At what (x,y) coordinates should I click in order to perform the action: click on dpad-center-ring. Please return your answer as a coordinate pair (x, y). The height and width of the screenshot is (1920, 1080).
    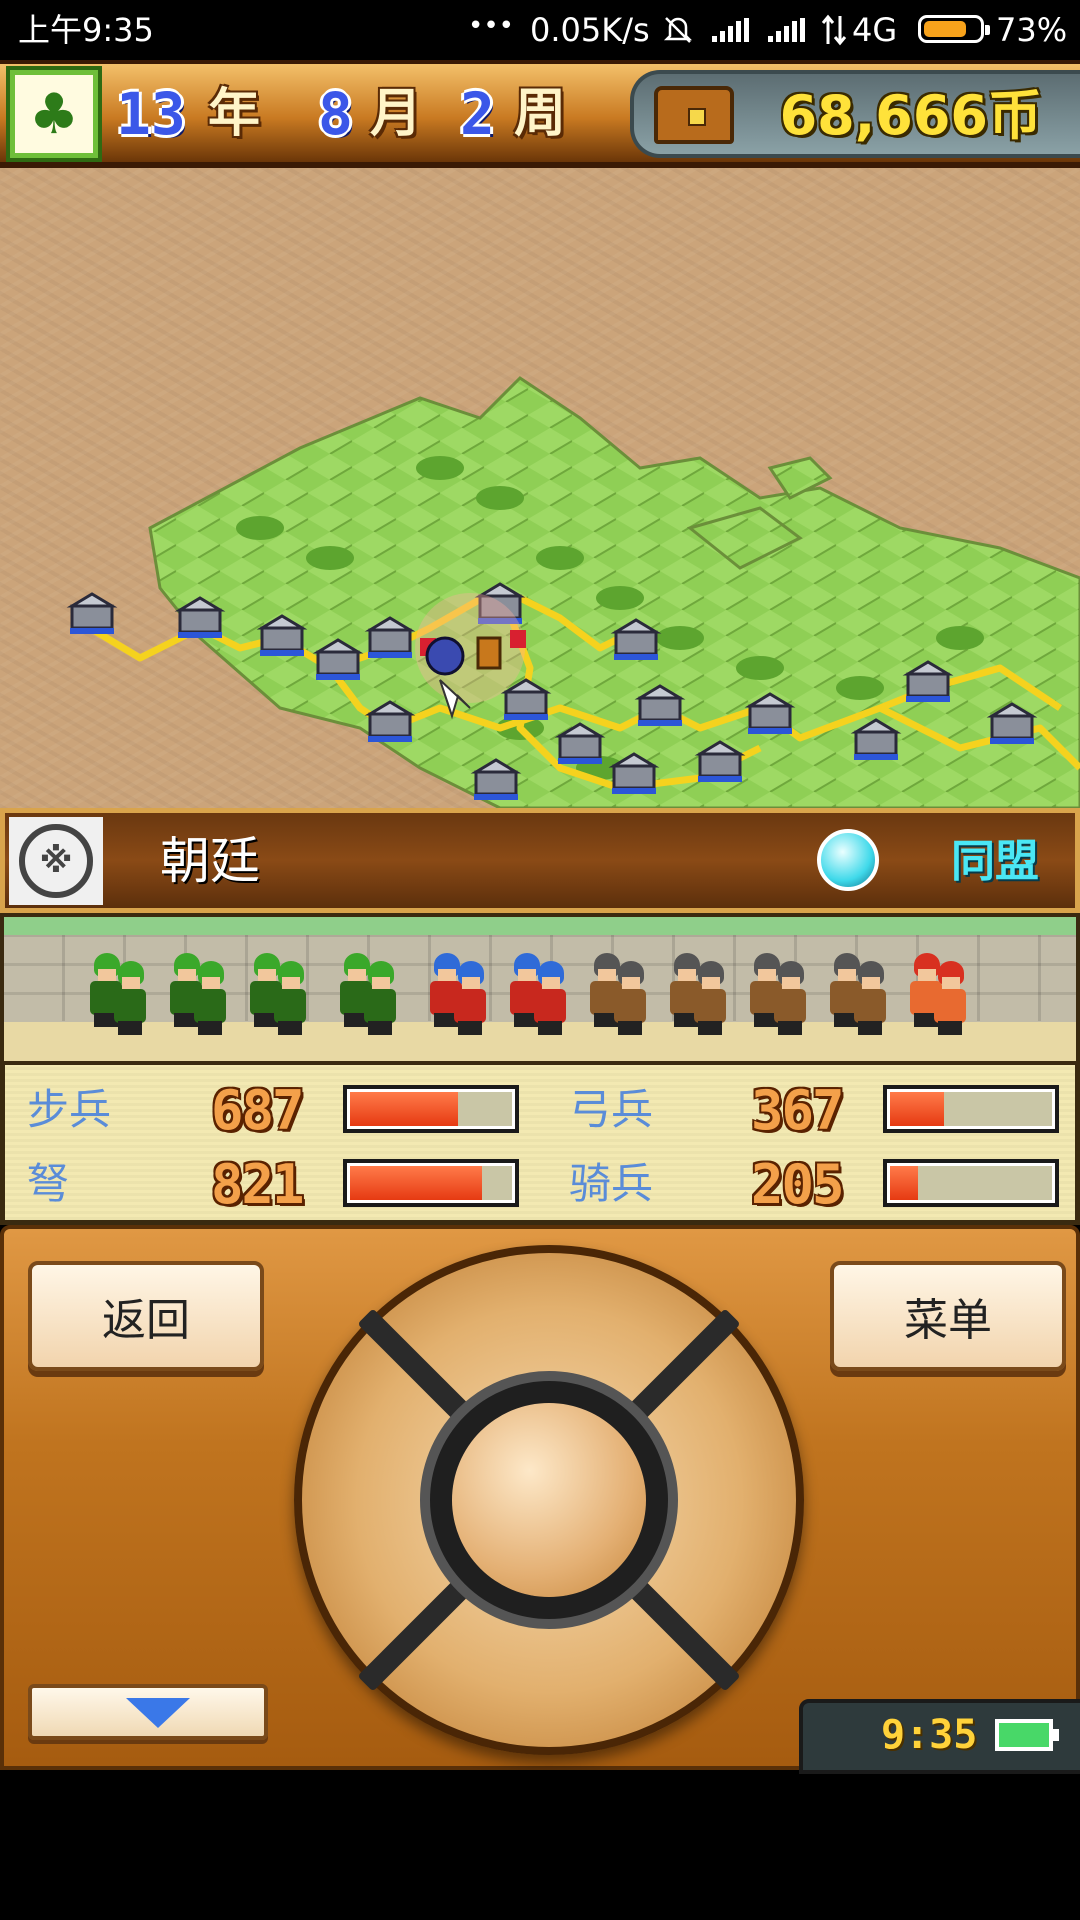
    Looking at the image, I should click on (549, 1500).